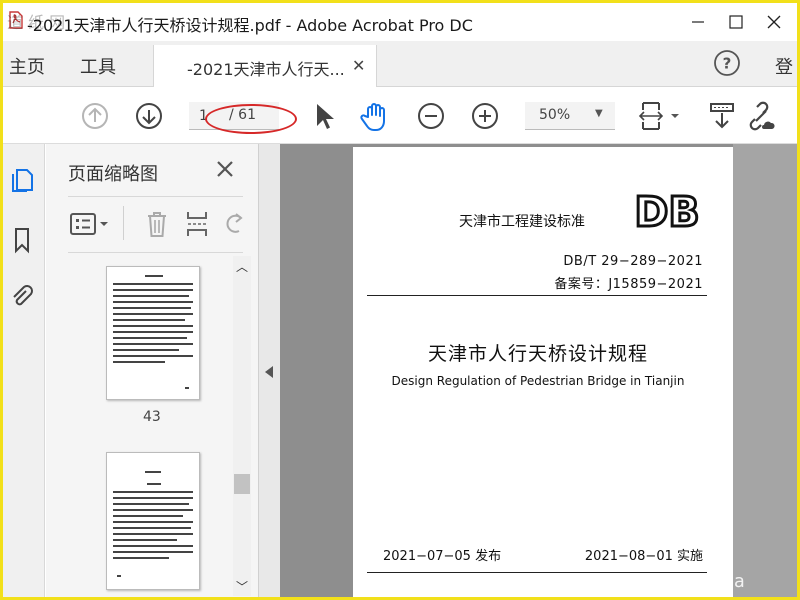 The image size is (800, 600). Describe the element at coordinates (555, 115) in the screenshot. I see `zoom-level-value: 50%` at that location.